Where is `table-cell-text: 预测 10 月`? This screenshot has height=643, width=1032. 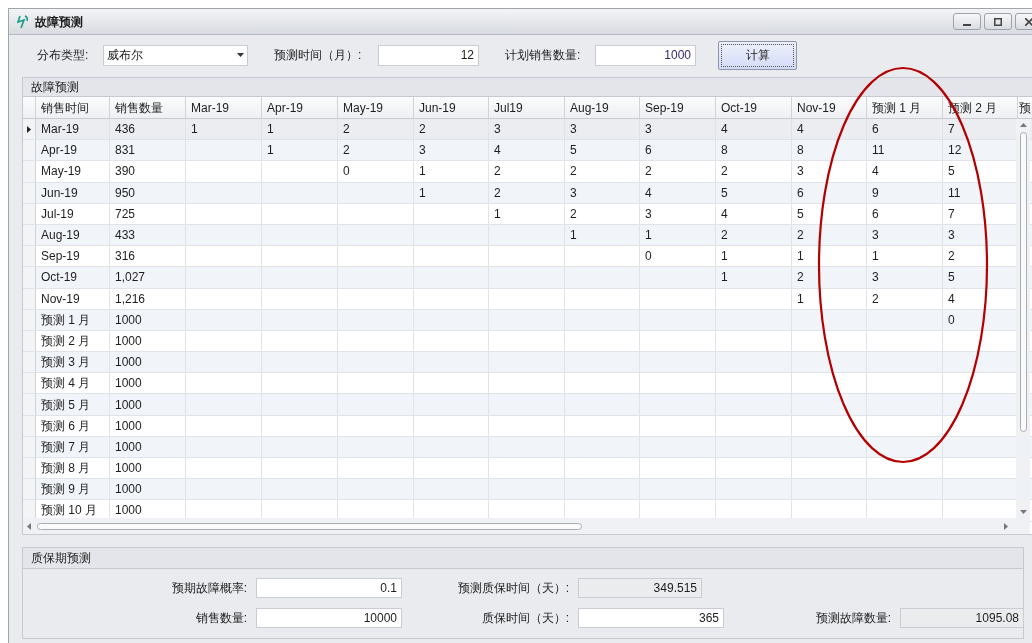 table-cell-text: 预测 10 月 is located at coordinates (69, 511).